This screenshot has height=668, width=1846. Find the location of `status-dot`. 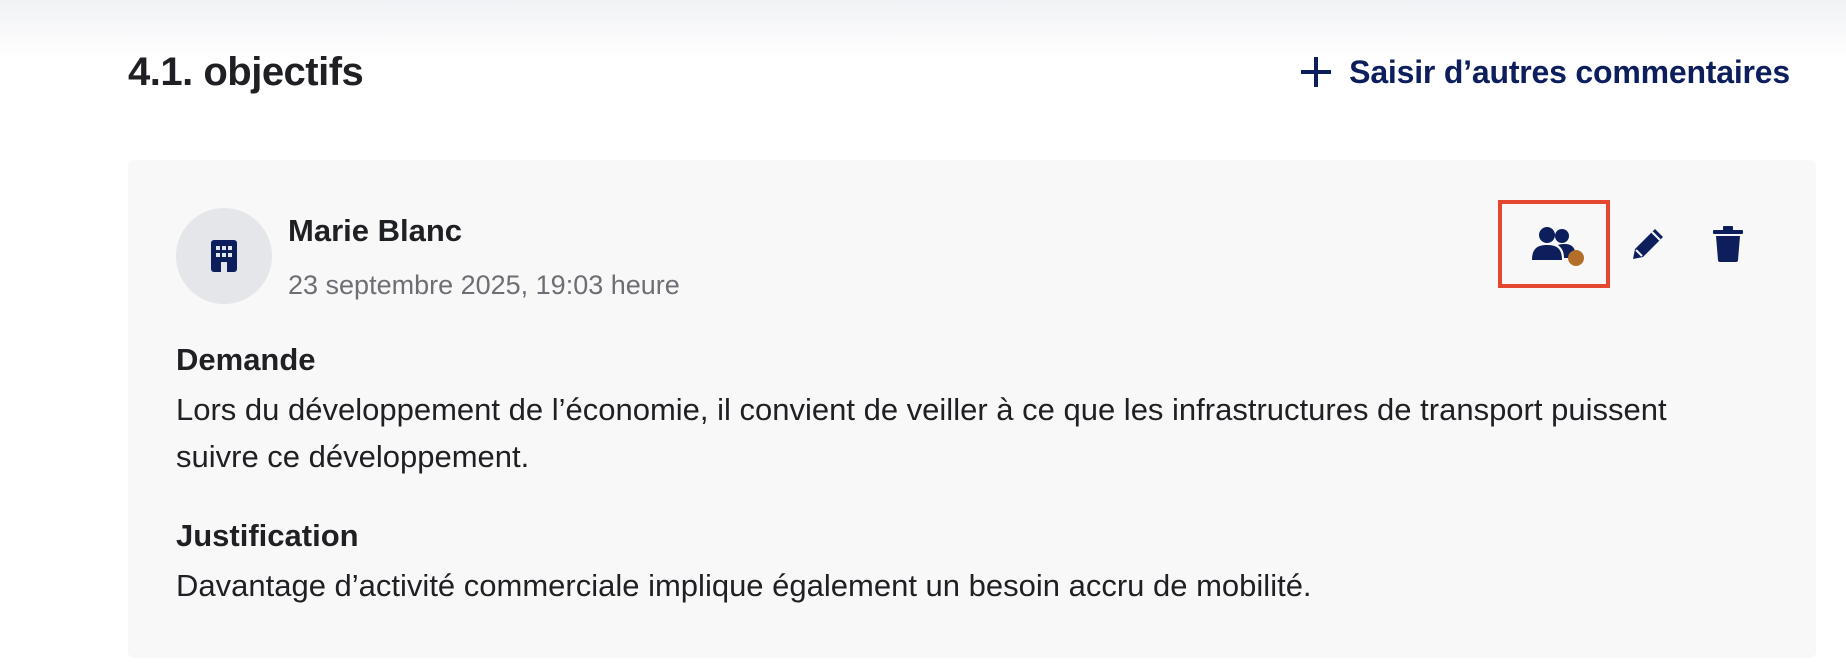

status-dot is located at coordinates (1576, 258).